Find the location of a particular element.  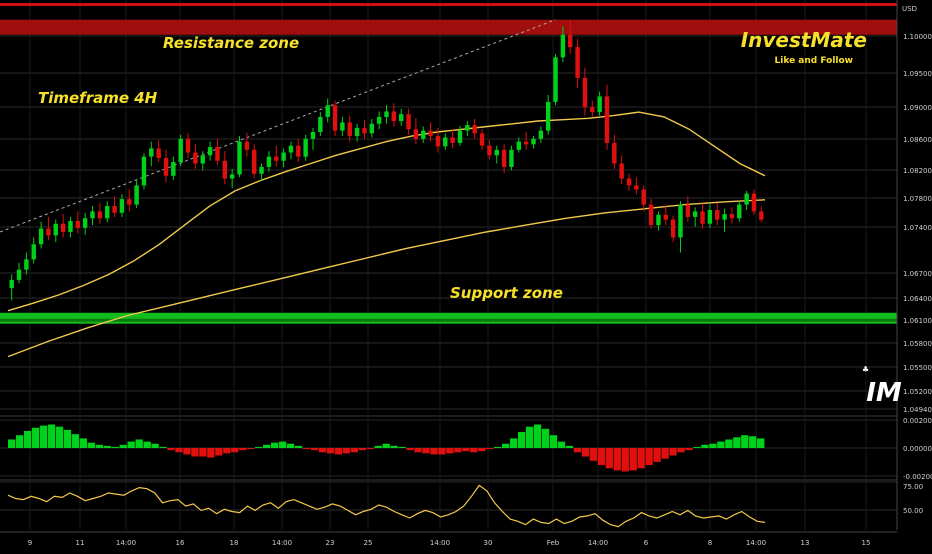

price-tick-label: 1.08200 is located at coordinates (917, 171).